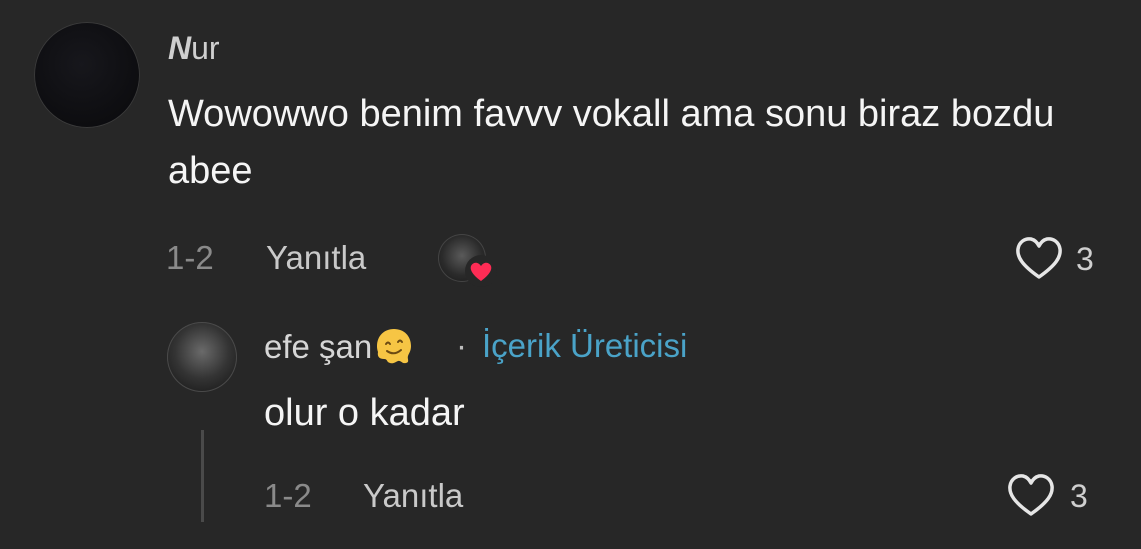  Describe the element at coordinates (318, 346) in the screenshot. I see `reply-username-text: efe şan` at that location.